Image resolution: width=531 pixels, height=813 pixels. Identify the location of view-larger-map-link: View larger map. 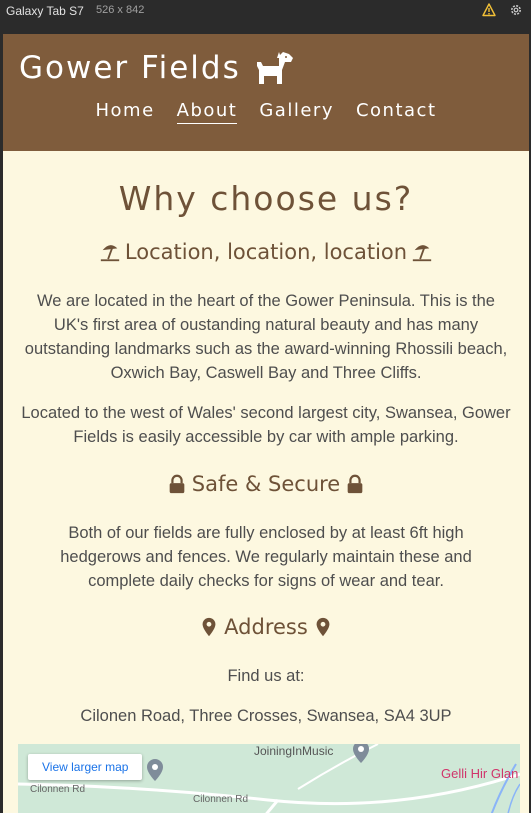
(85, 767).